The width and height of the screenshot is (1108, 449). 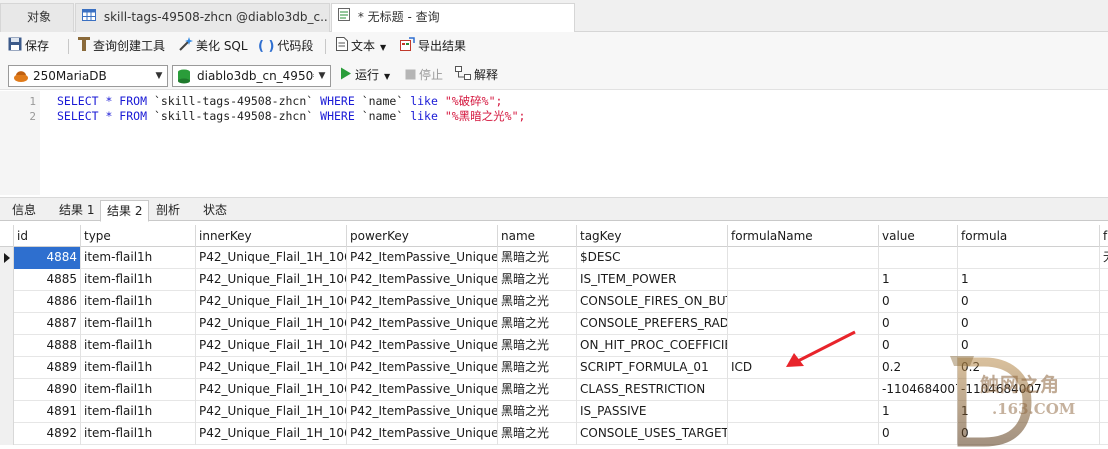 I want to click on database-select: diablo3db_cn_4950€ ▼, so click(x=251, y=76).